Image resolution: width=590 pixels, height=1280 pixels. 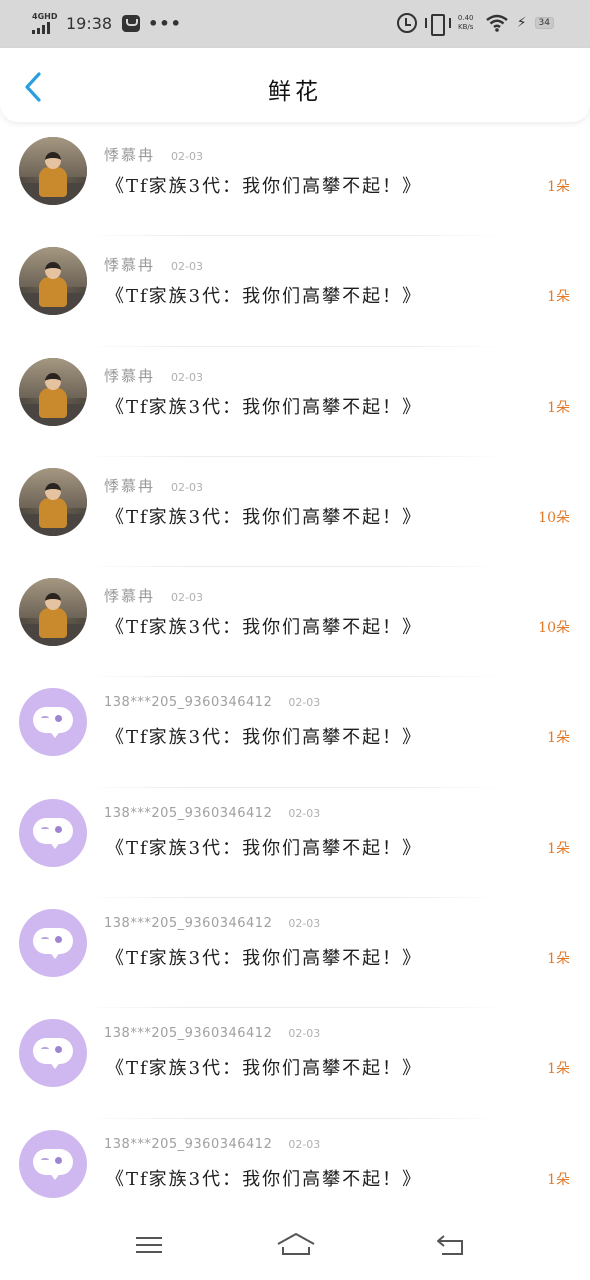 I want to click on return-icon, so click(x=450, y=1245).